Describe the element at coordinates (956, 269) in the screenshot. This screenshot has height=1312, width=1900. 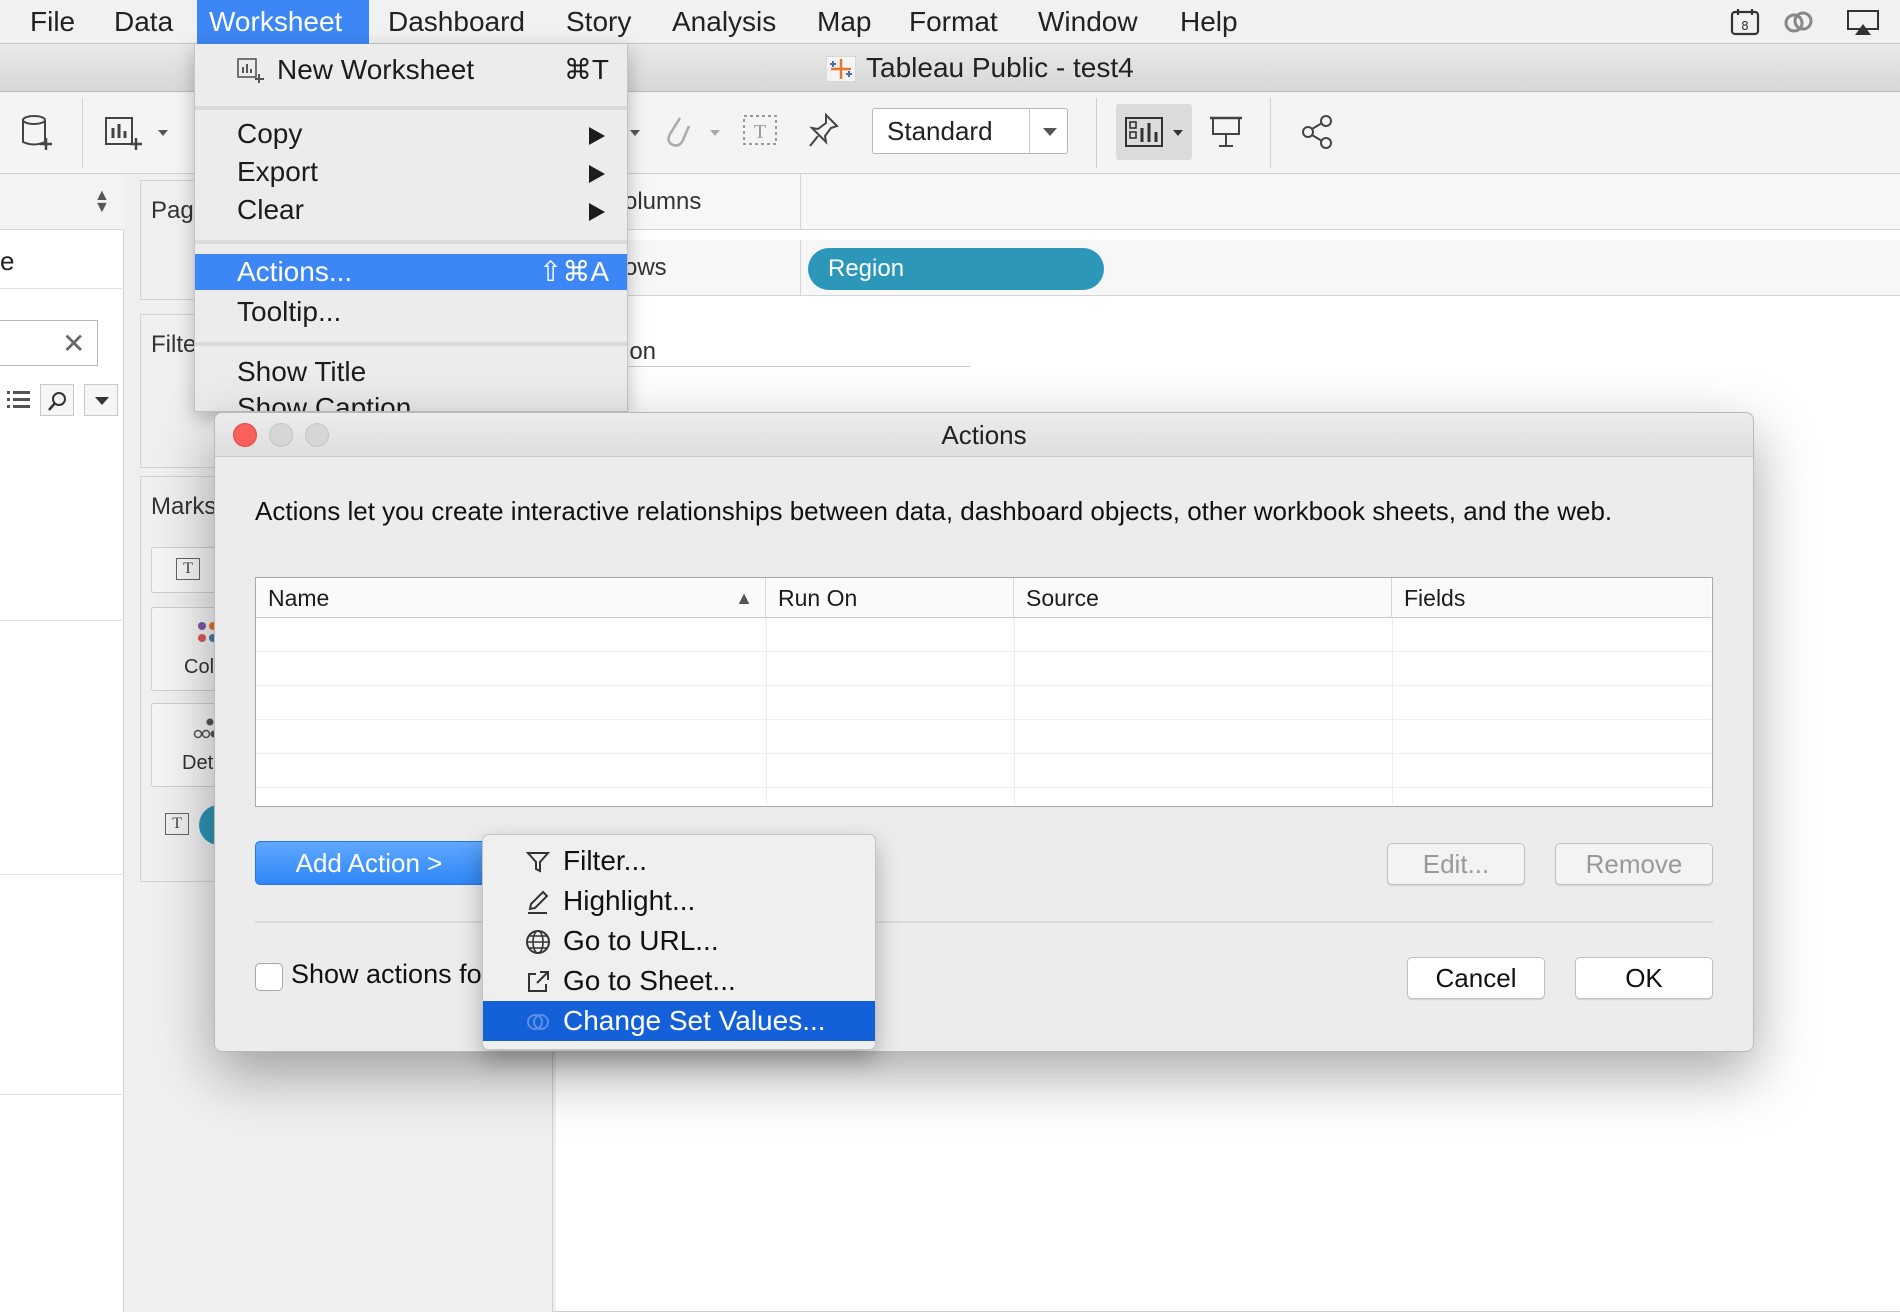
I see `region-pill: Region` at that location.